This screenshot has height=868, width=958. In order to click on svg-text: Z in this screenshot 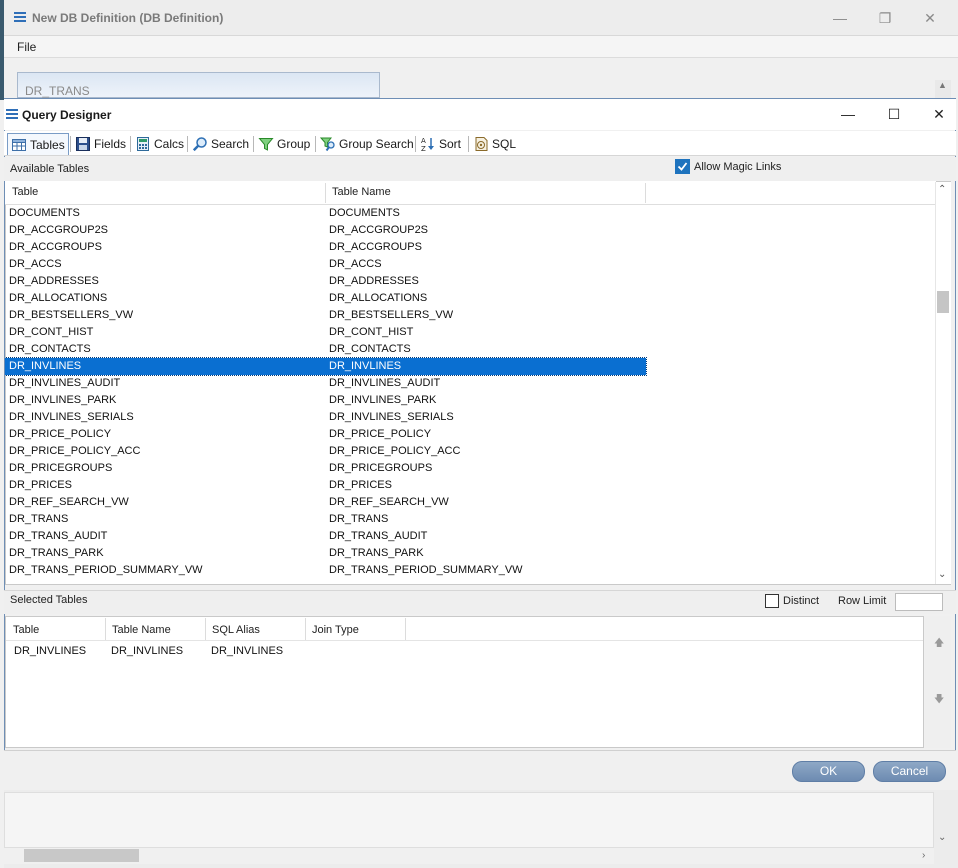, I will do `click(423, 148)`.